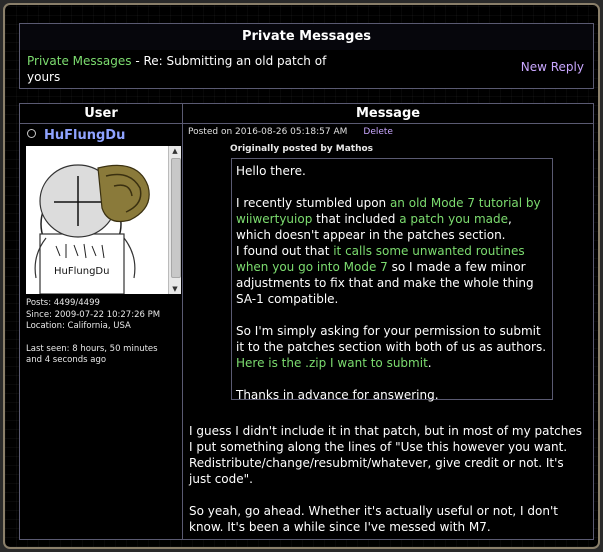  I want to click on avatar-scrollbar: ▲ ▼, so click(174, 220).